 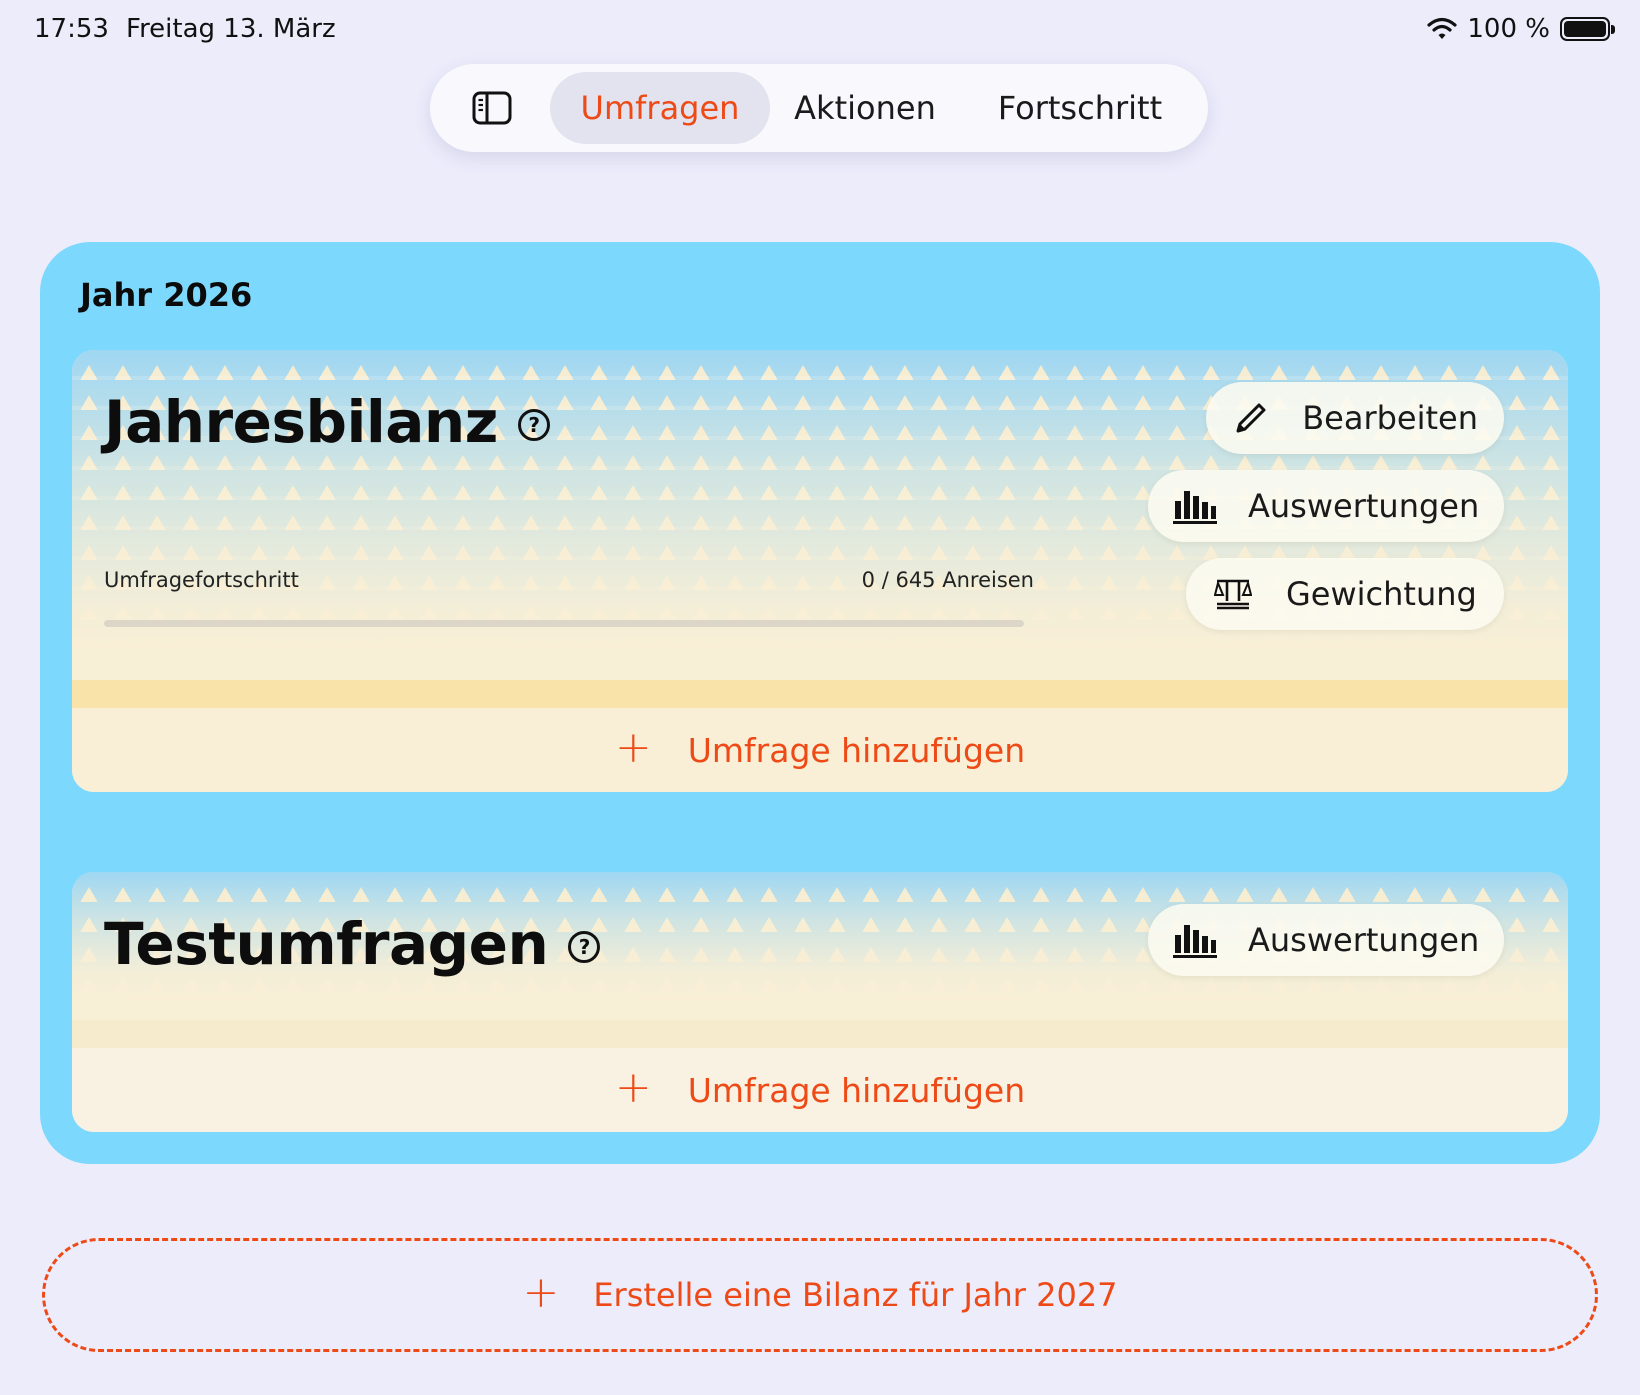 I want to click on create-bilanz-button: + Erstelle eine Bilanz für Jahr 2027, so click(x=820, y=1295).